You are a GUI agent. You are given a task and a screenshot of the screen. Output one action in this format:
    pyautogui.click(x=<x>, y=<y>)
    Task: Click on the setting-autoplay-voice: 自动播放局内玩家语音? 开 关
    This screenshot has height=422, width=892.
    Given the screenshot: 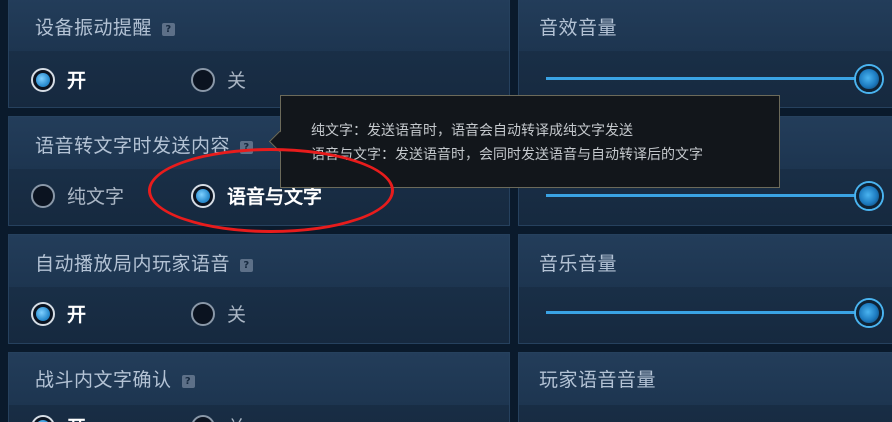 What is the action you would take?
    pyautogui.click(x=259, y=289)
    